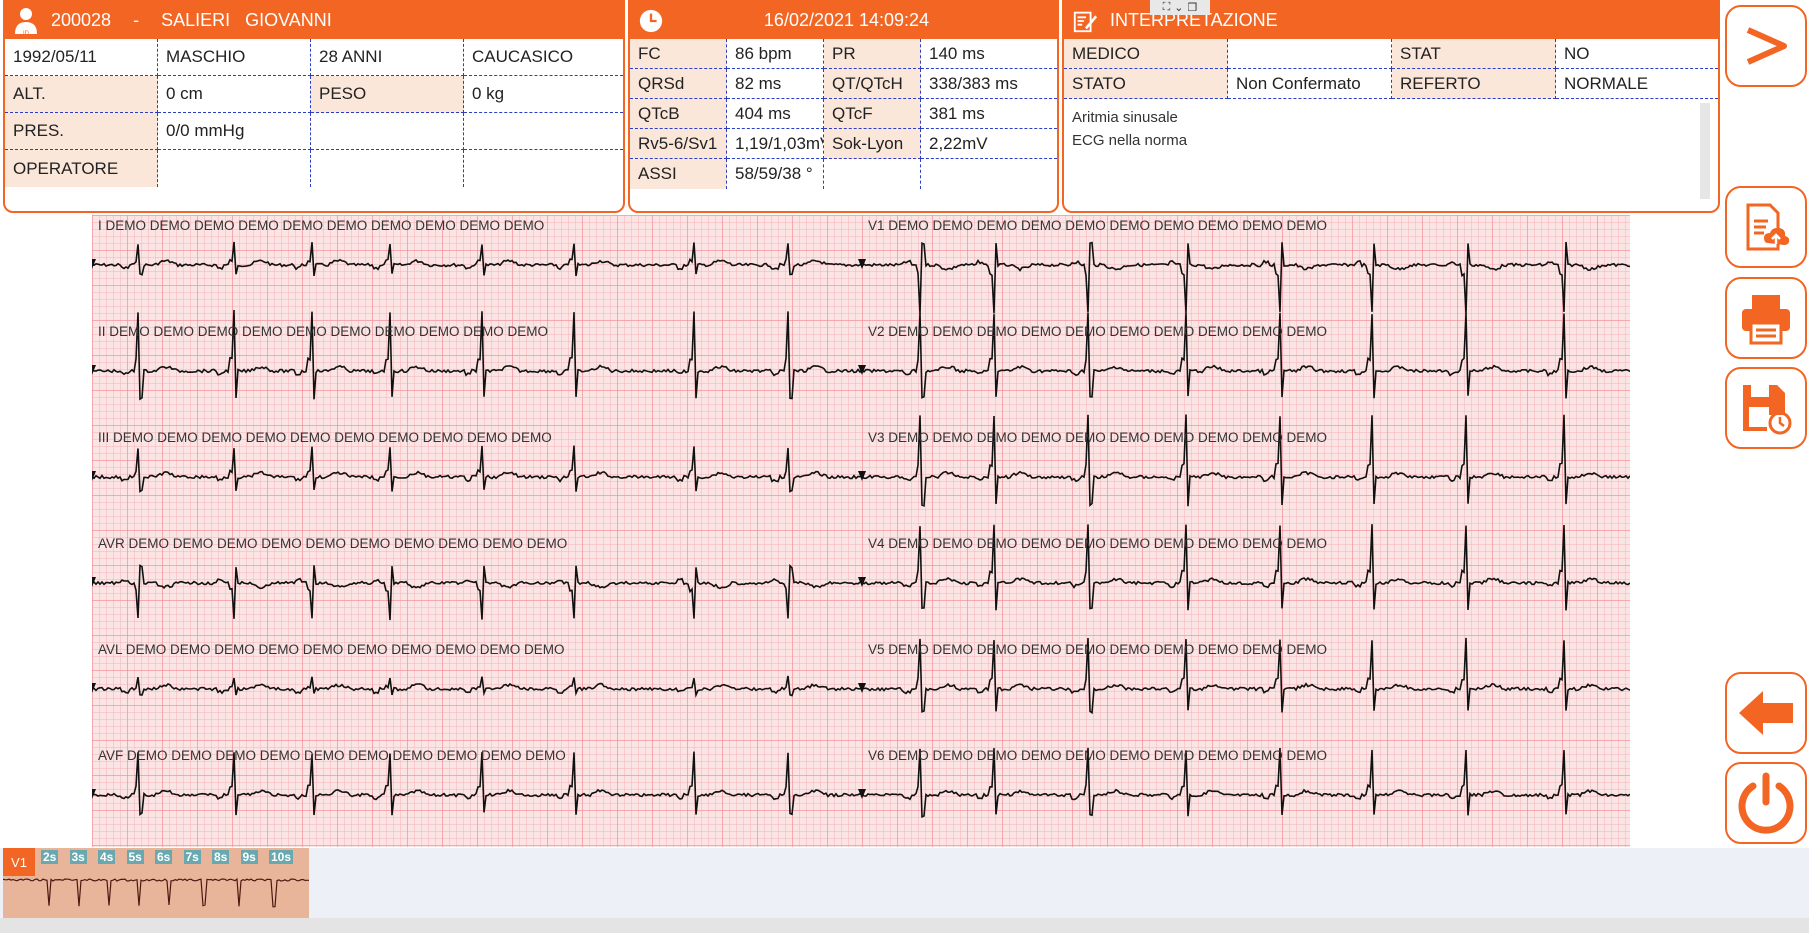 The image size is (1809, 933). Describe the element at coordinates (81, 94) in the screenshot. I see `patient-cell-1-0: ALT.` at that location.